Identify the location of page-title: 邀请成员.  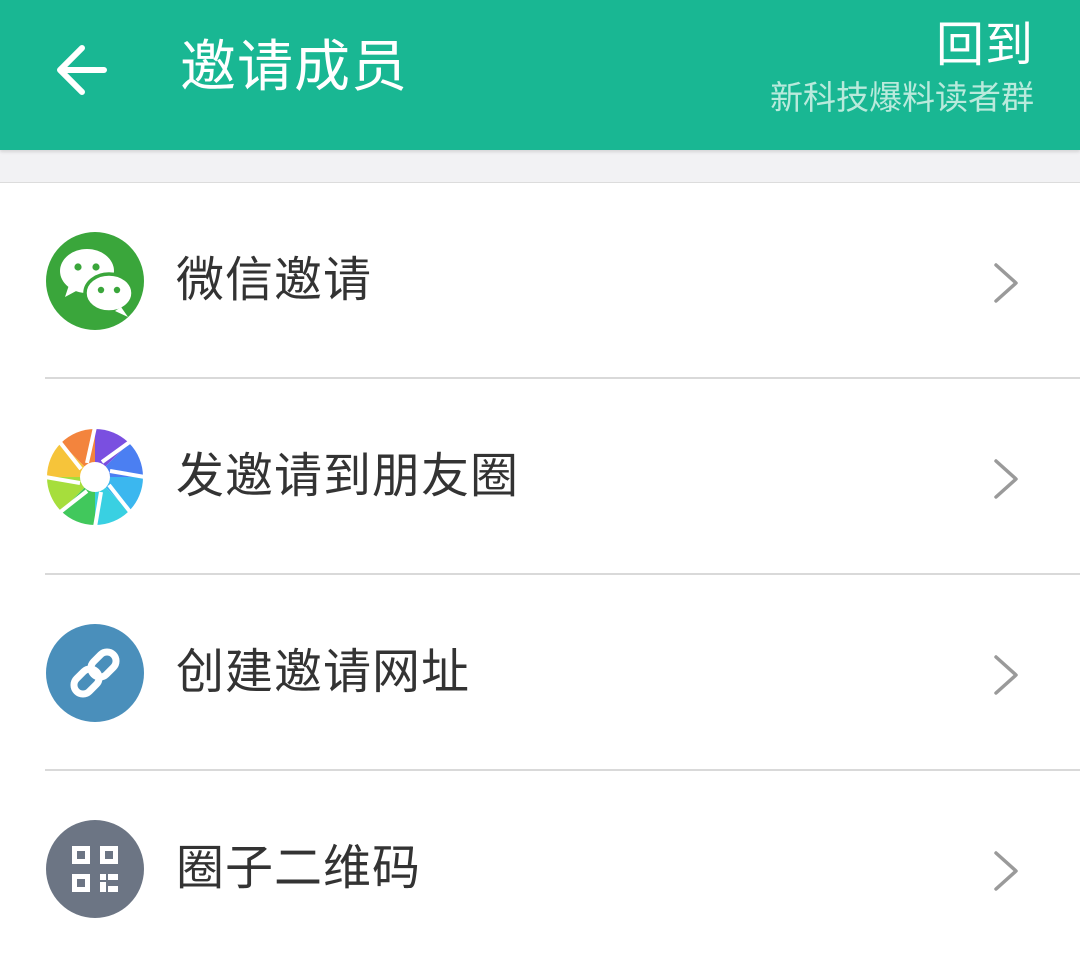
(294, 67).